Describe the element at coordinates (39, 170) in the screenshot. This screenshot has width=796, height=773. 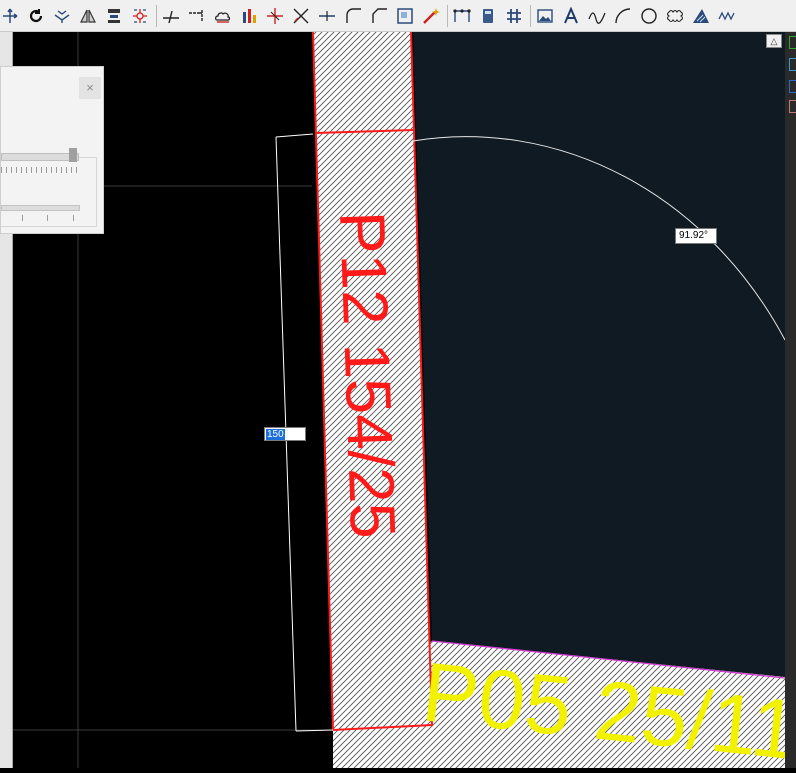
I see `slider-ticks` at that location.